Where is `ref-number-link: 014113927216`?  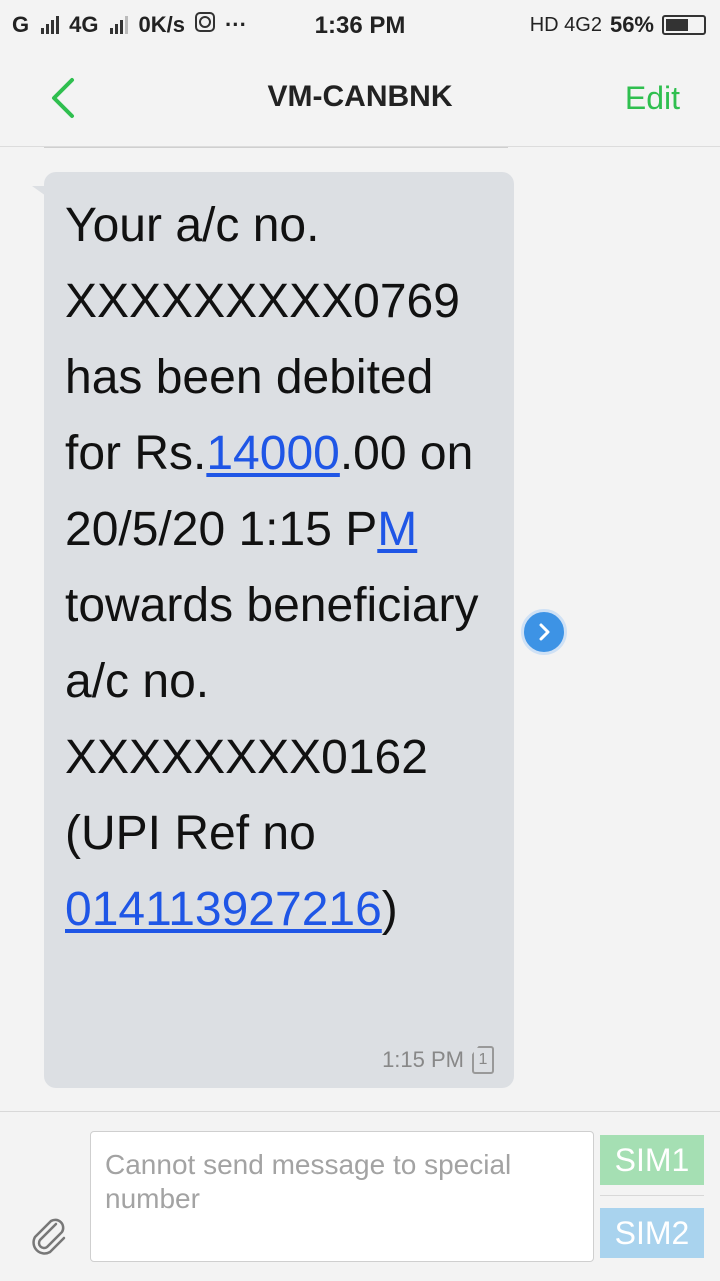 ref-number-link: 014113927216 is located at coordinates (223, 909).